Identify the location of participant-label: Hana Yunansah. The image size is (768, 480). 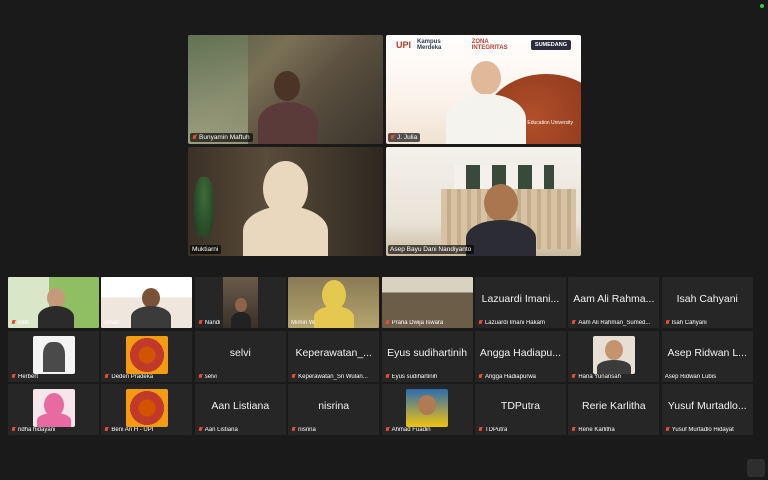
(599, 376).